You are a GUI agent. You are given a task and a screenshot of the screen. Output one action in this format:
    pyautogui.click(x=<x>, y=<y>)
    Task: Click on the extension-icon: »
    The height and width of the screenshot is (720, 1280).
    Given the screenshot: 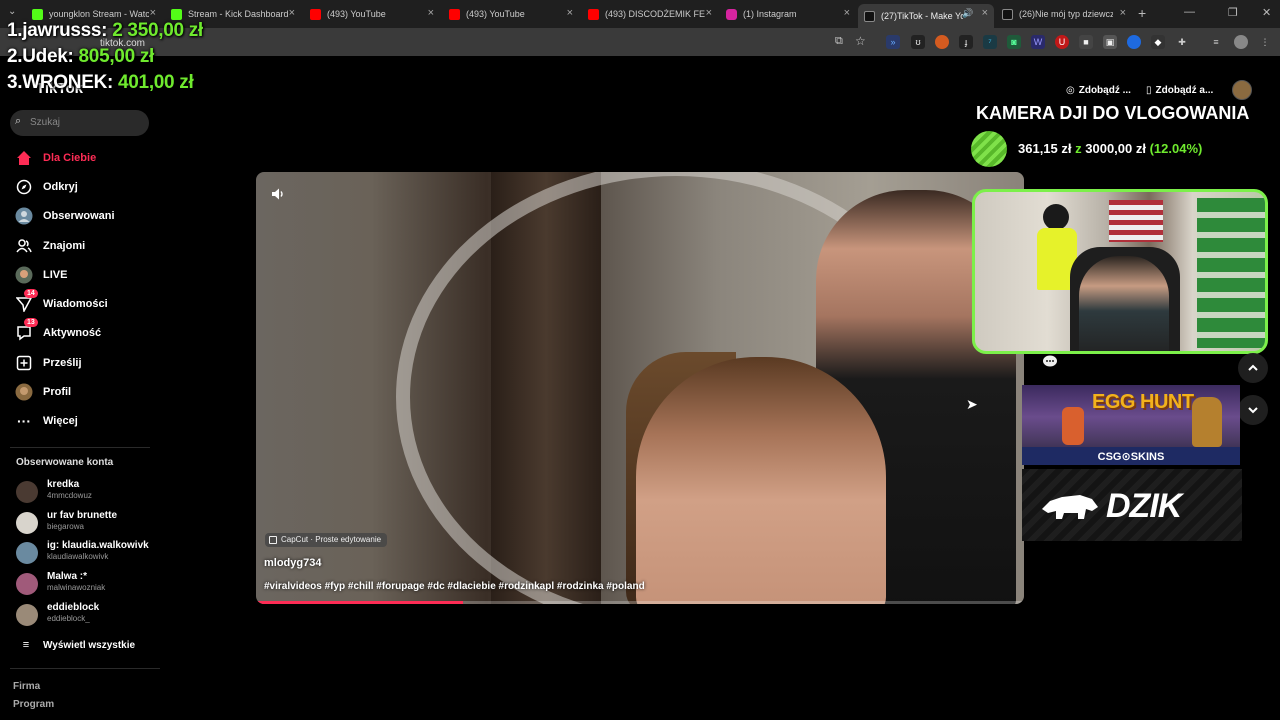 What is the action you would take?
    pyautogui.click(x=893, y=42)
    